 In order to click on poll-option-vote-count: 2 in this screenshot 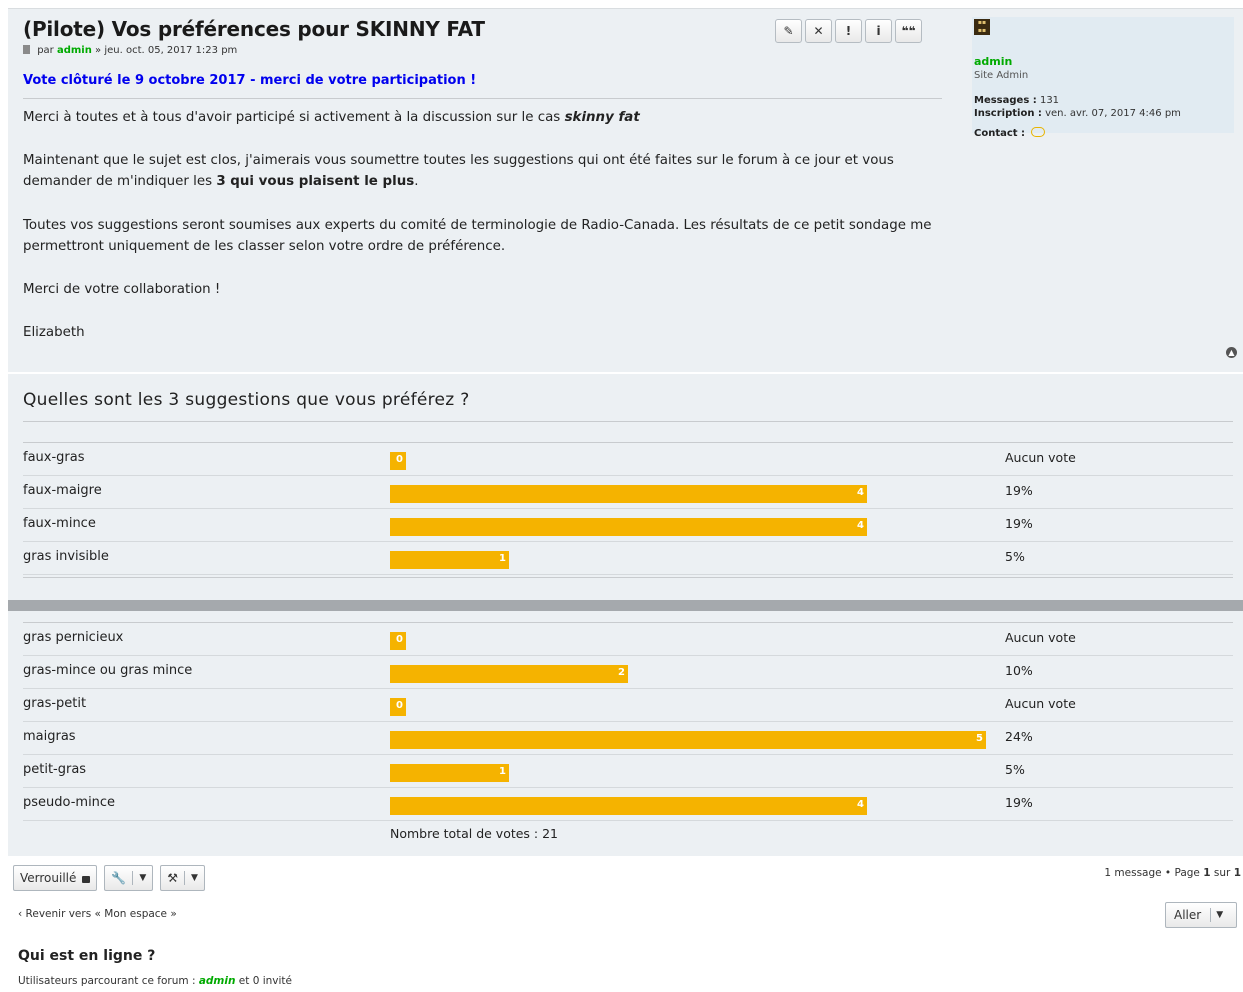, I will do `click(621, 672)`.